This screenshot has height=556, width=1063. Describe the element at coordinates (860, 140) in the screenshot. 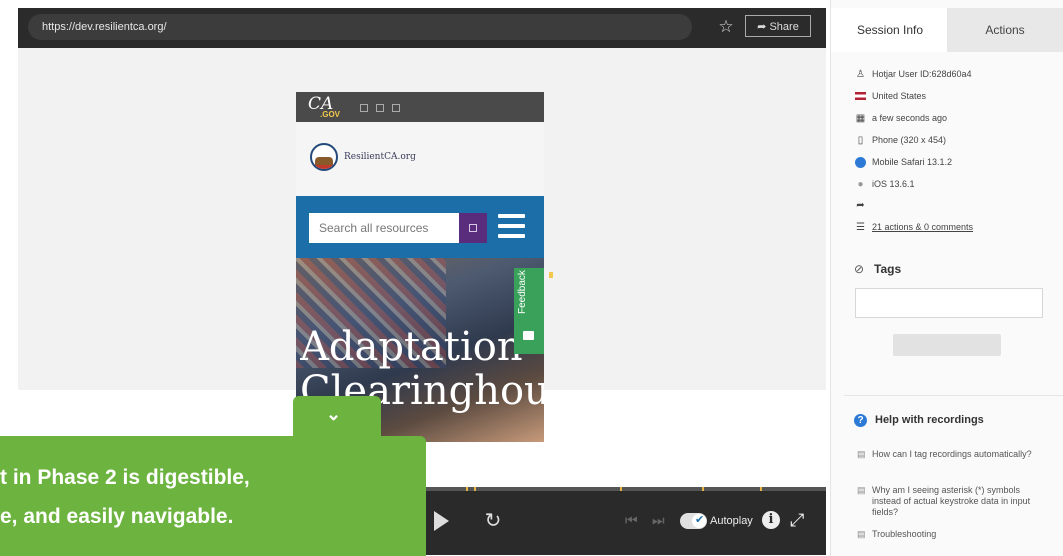

I see `phone-icon: ▯` at that location.